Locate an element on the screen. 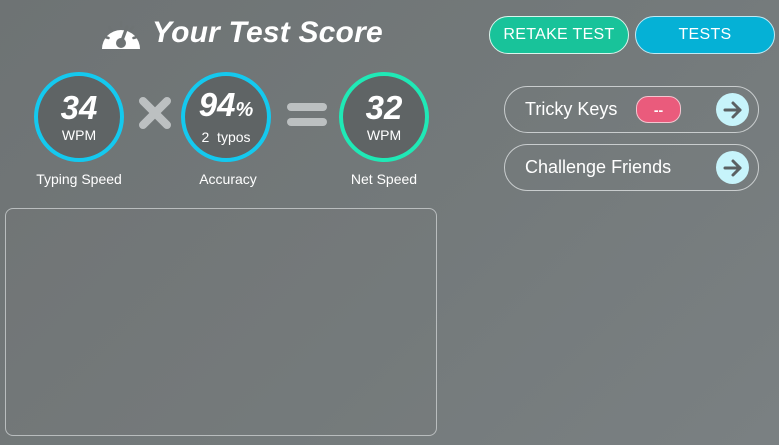 The image size is (779, 445). page-title: Your Test Score is located at coordinates (267, 32).